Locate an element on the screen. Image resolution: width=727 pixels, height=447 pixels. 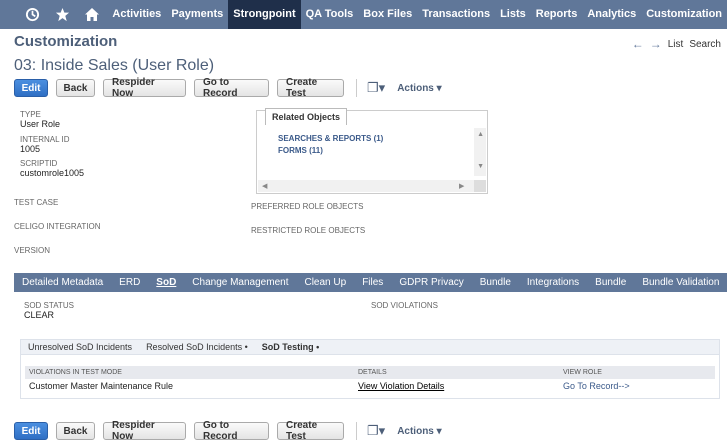
arrow-right-icon: → is located at coordinates (656, 44).